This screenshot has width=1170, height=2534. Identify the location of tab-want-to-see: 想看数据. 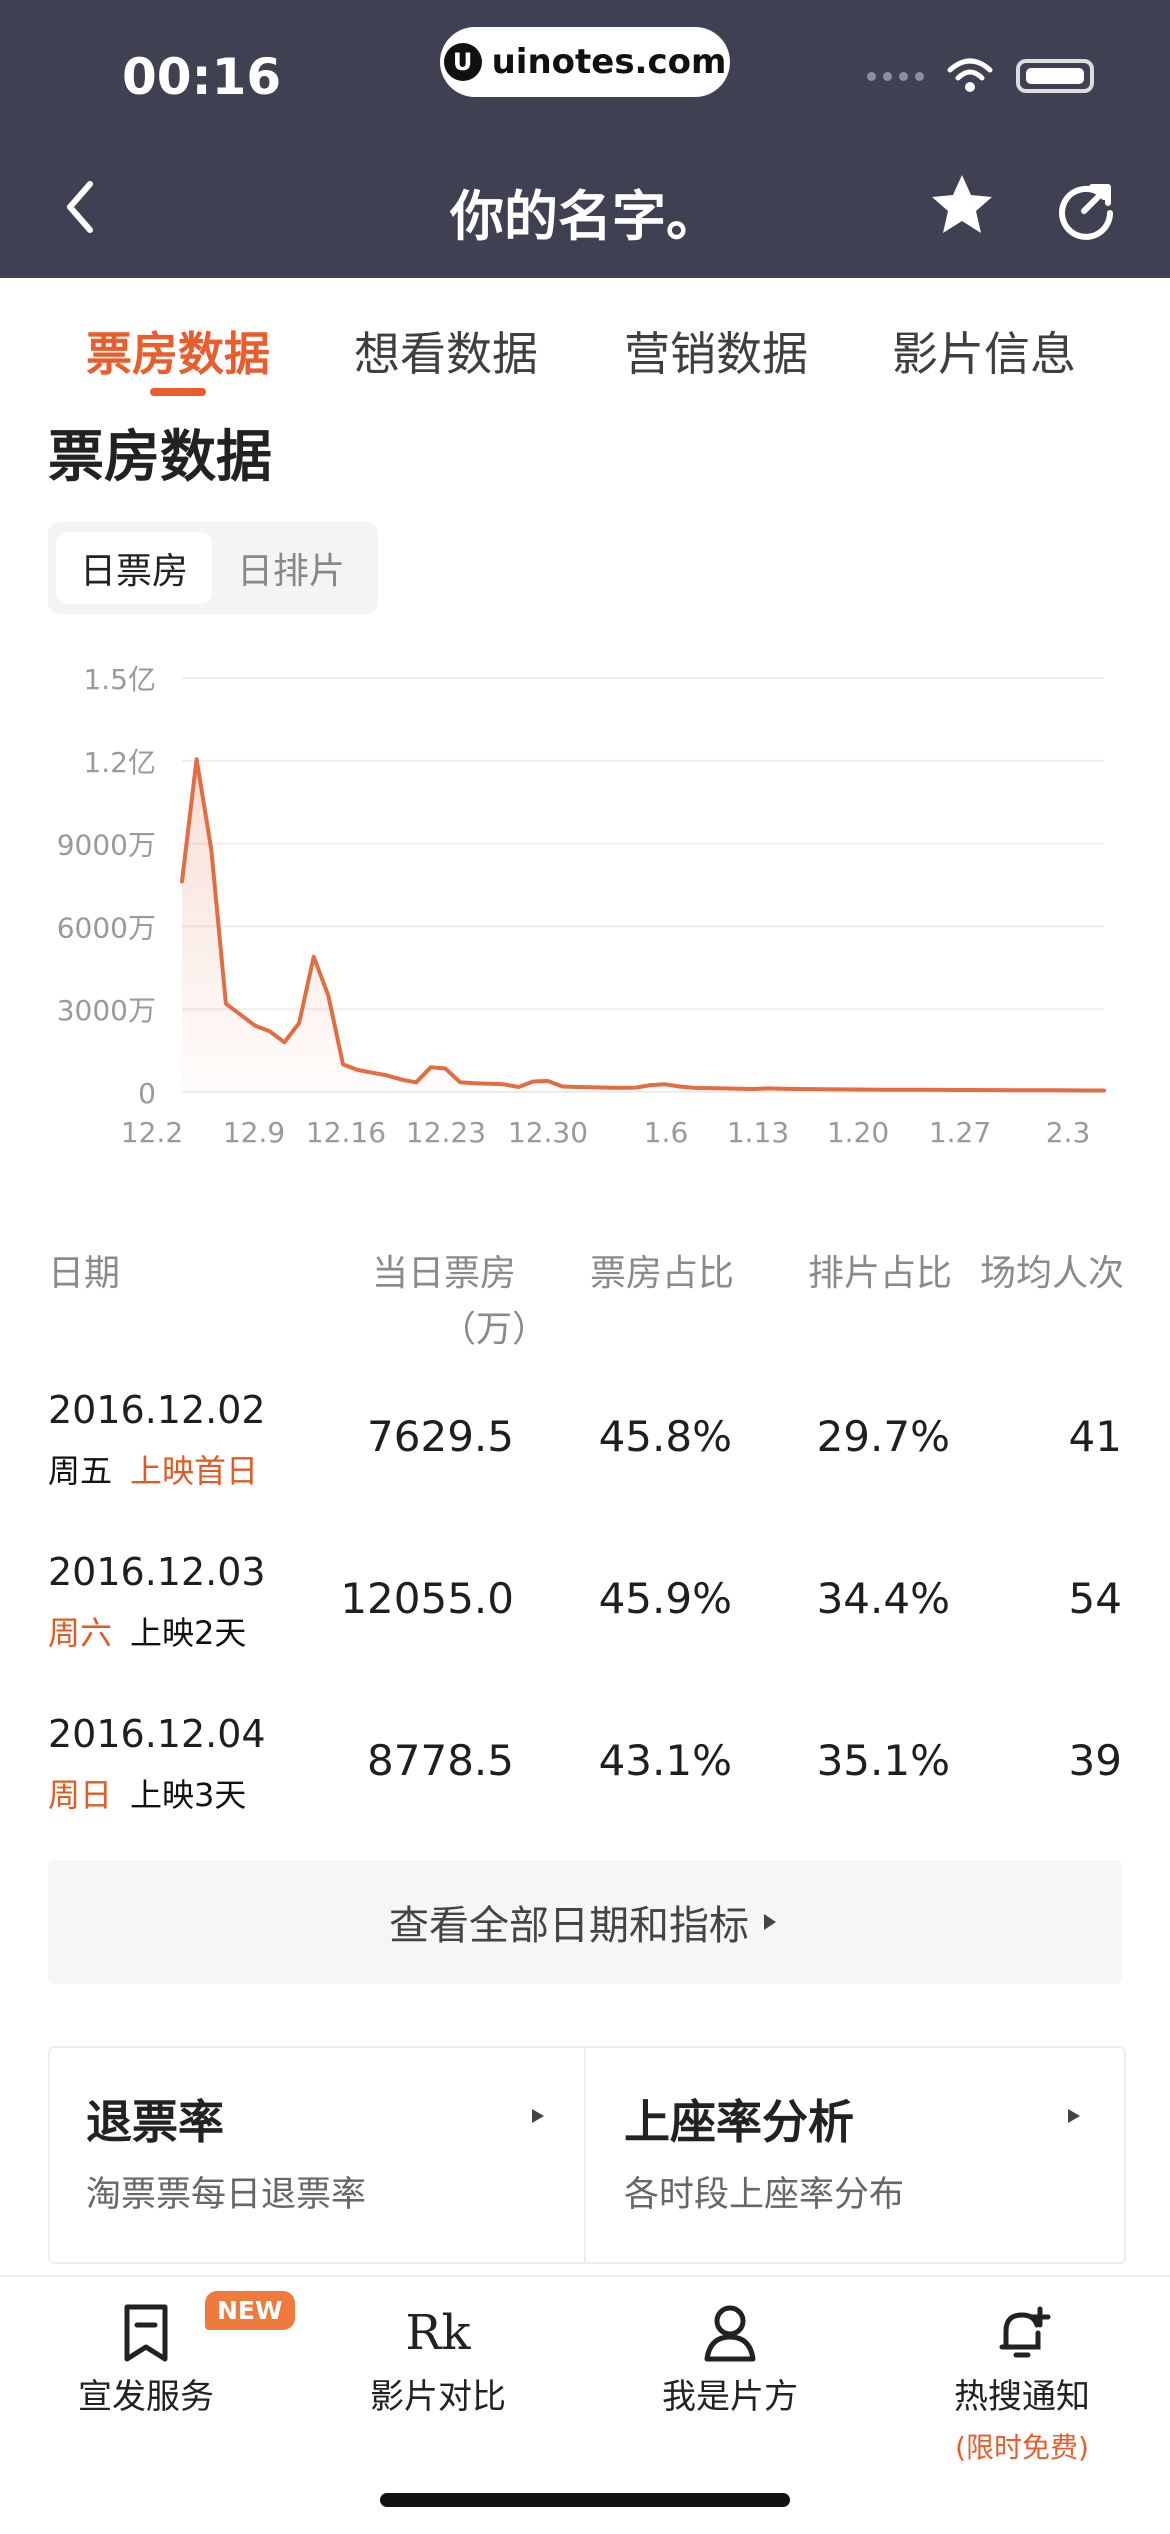
(446, 351).